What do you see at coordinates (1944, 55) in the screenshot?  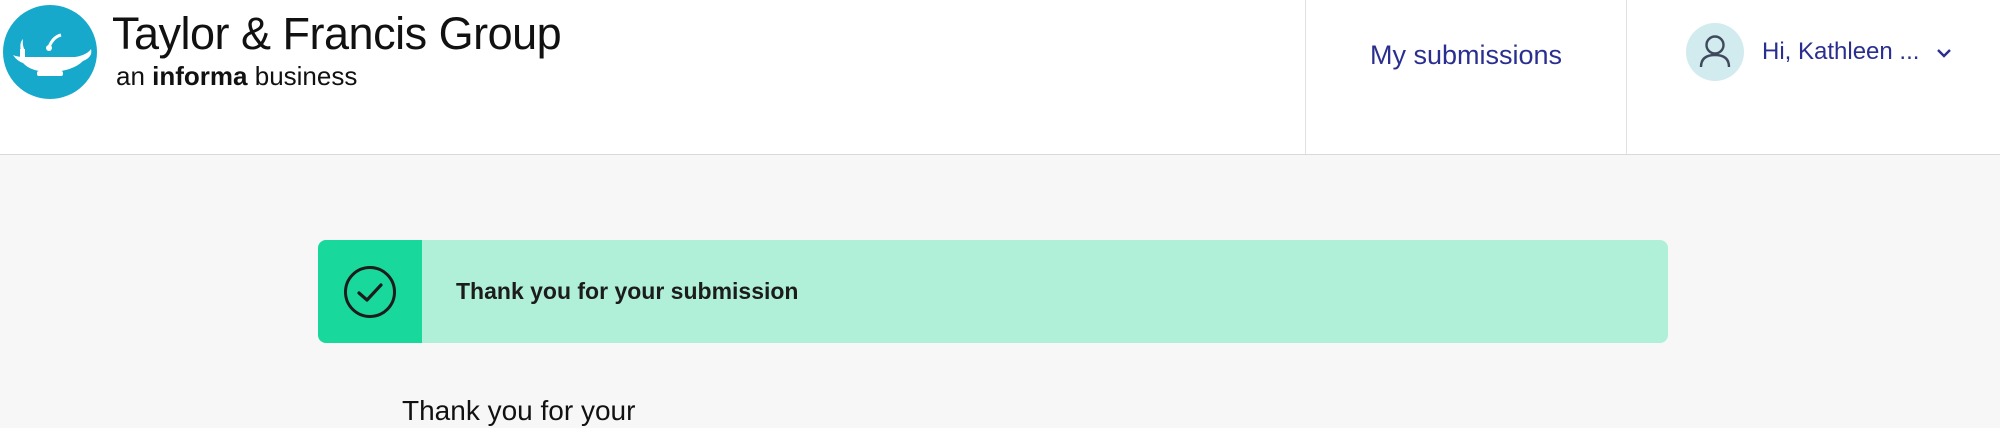 I see `chevron-down-icon` at bounding box center [1944, 55].